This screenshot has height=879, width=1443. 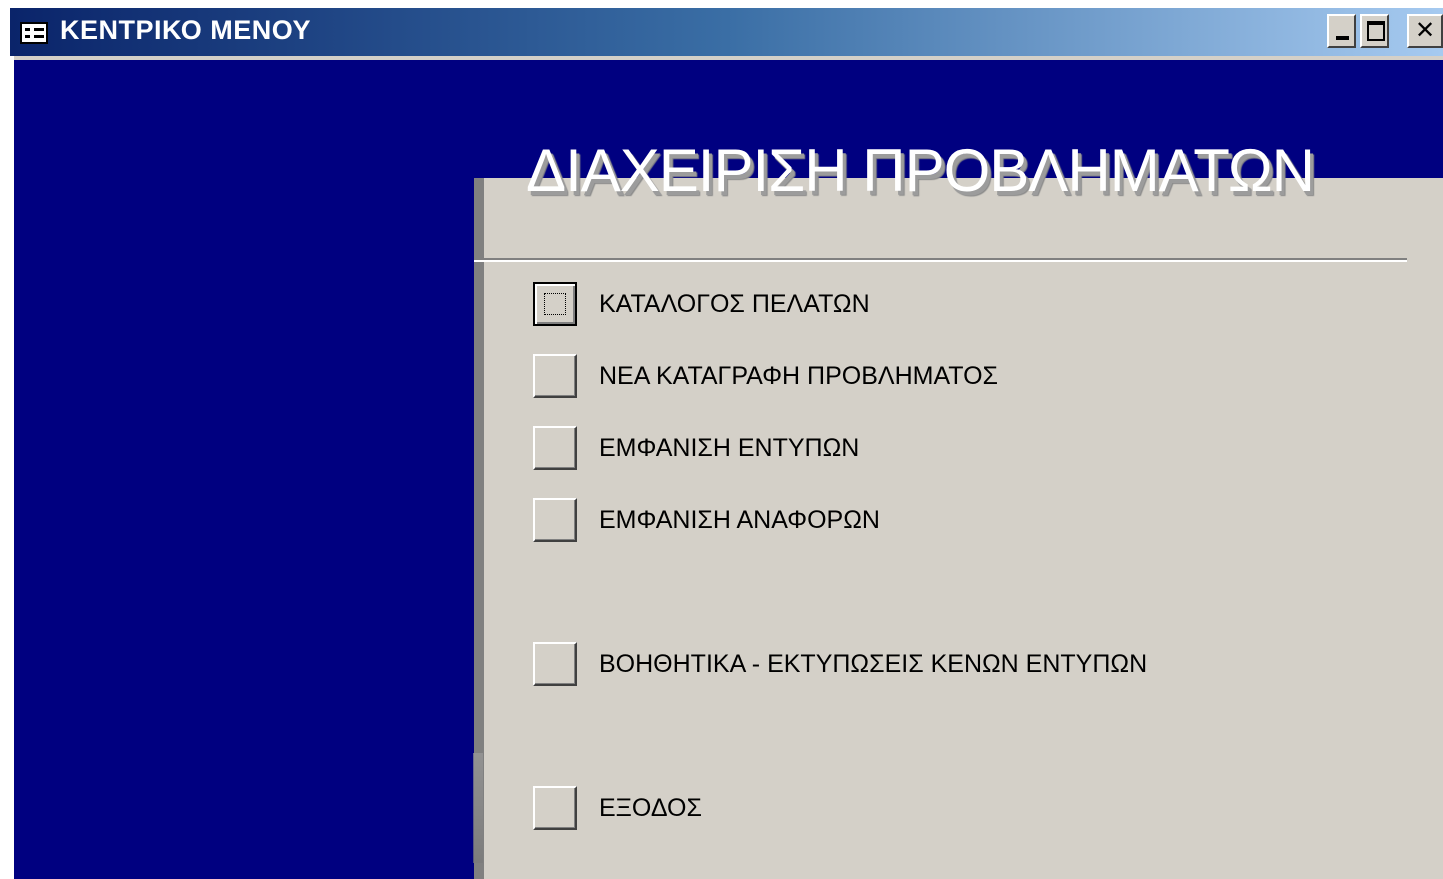 I want to click on menu-item-new-problem: ΝΕΑ ΚΑΤΑΓΡΑΦΗ ΠΡΟΒΛΗΜΑΤΟΣ, so click(x=765, y=376).